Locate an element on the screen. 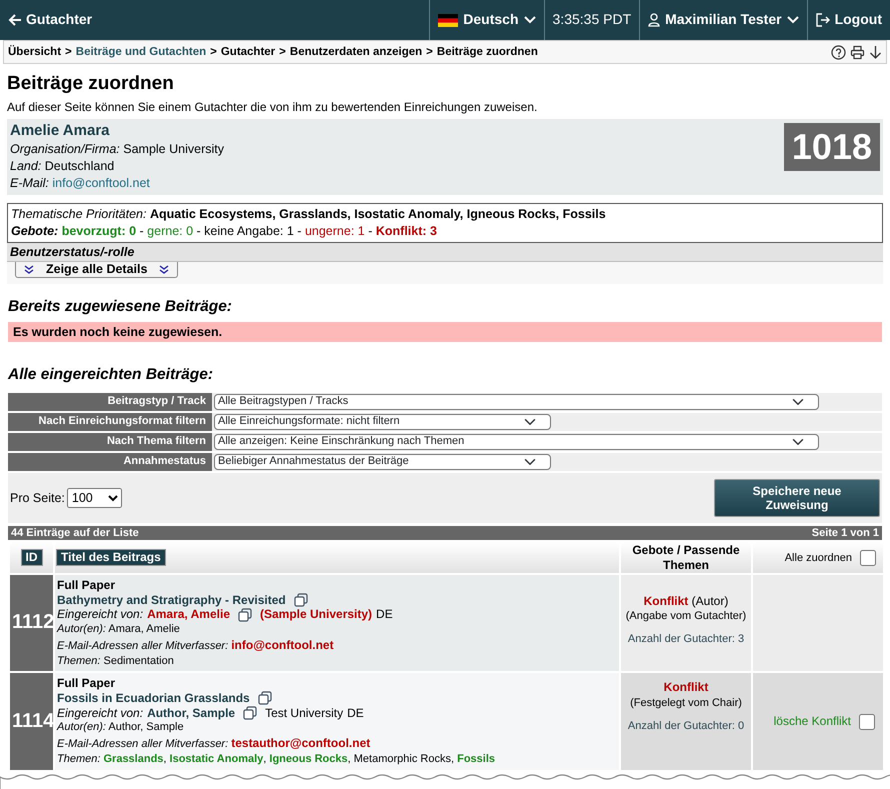 The image size is (890, 789). submission-id: 1112 is located at coordinates (31, 623).